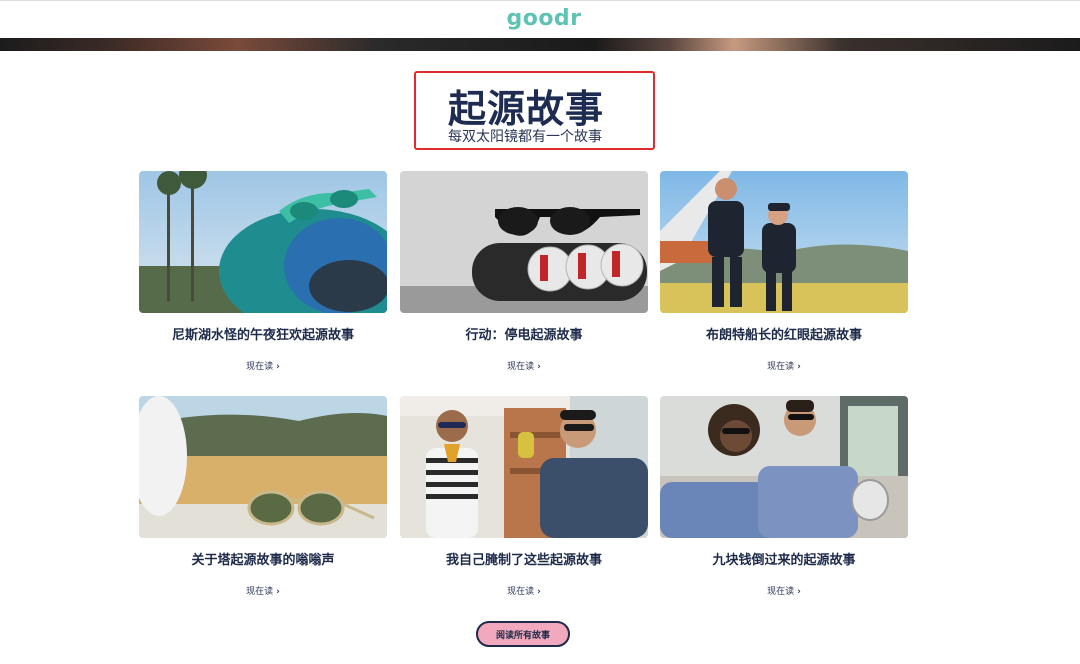 The image size is (1080, 664). I want to click on story-image-pilots, so click(784, 242).